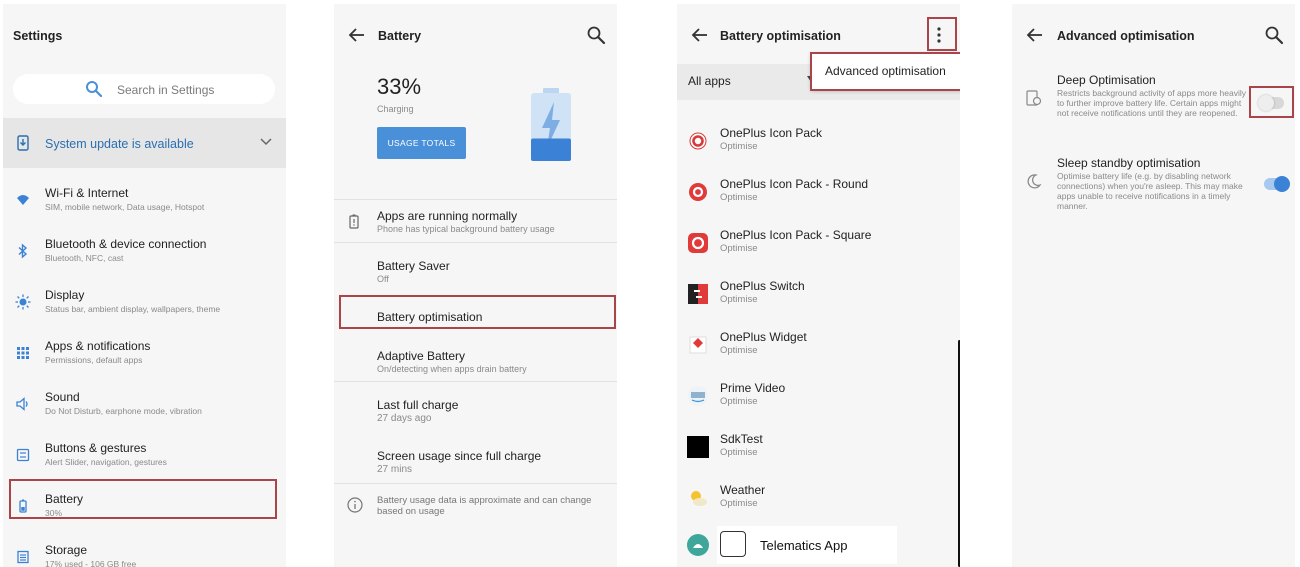 This screenshot has height=567, width=1300. I want to click on app-name: Prime Video, so click(753, 388).